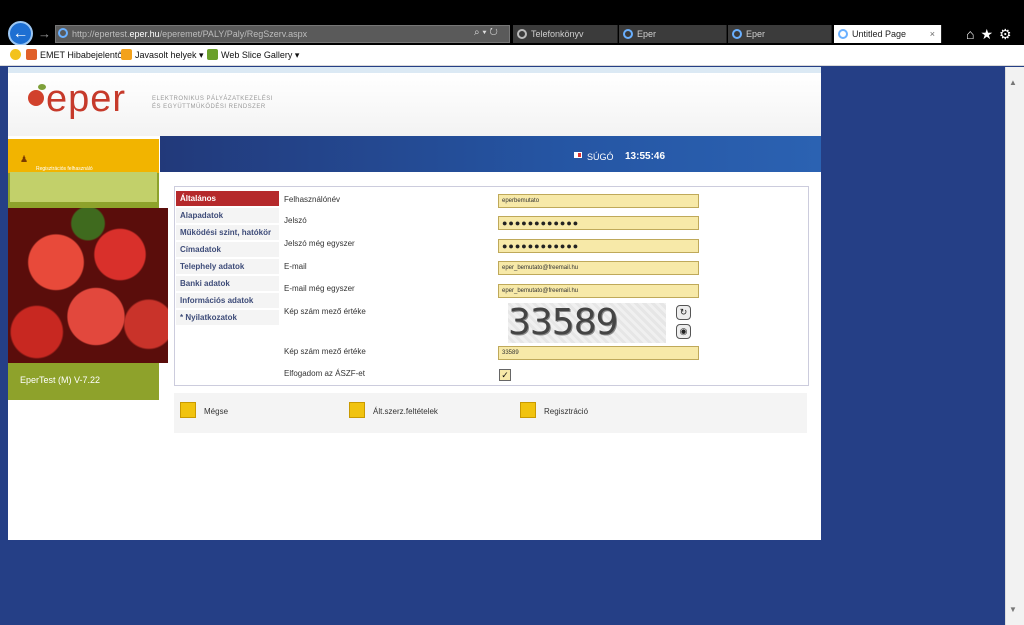 This screenshot has height=625, width=1024. Describe the element at coordinates (522, 34) in the screenshot. I see `tab-page-icon` at that location.